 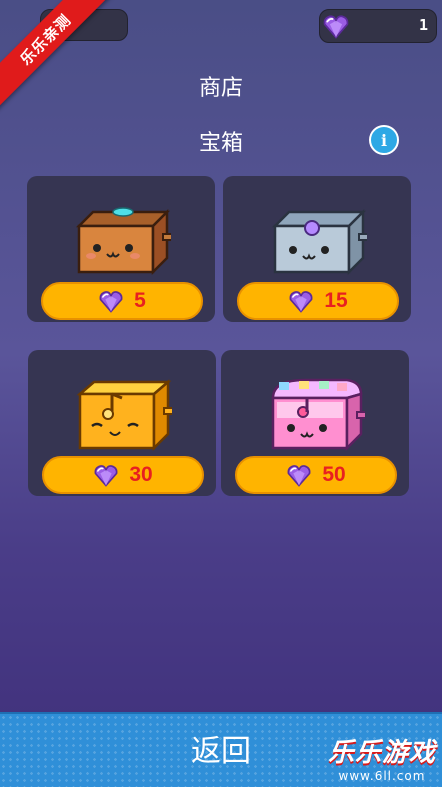 What do you see at coordinates (140, 300) in the screenshot?
I see `chest-price: 5` at bounding box center [140, 300].